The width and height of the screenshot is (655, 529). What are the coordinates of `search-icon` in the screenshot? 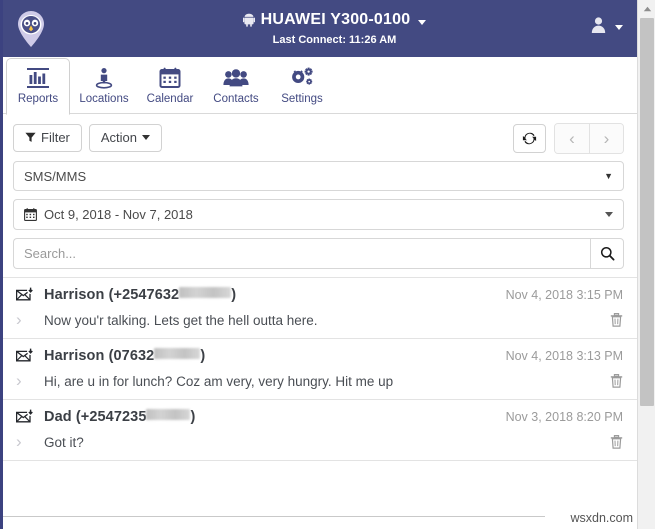 It's located at (607, 253).